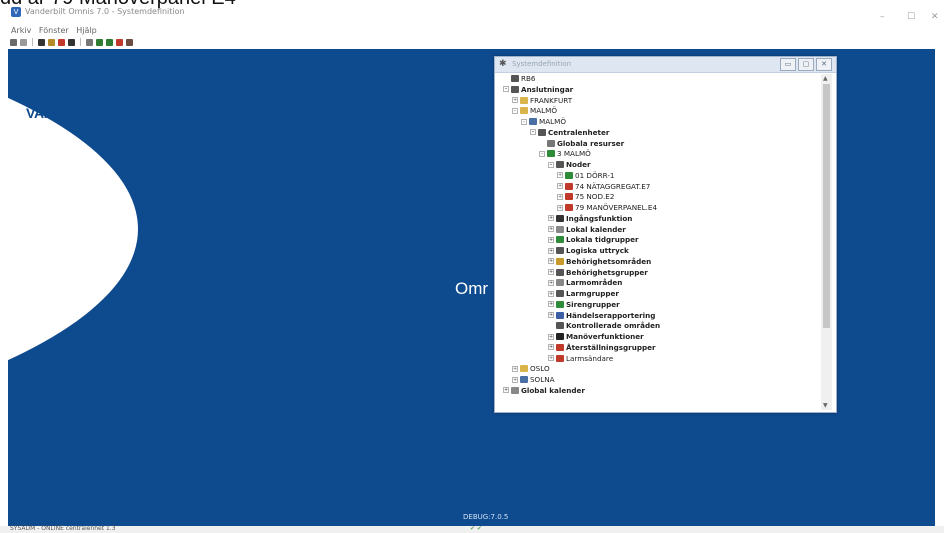 The height and width of the screenshot is (533, 944). I want to click on tree-node: – Centralenheter, so click(569, 132).